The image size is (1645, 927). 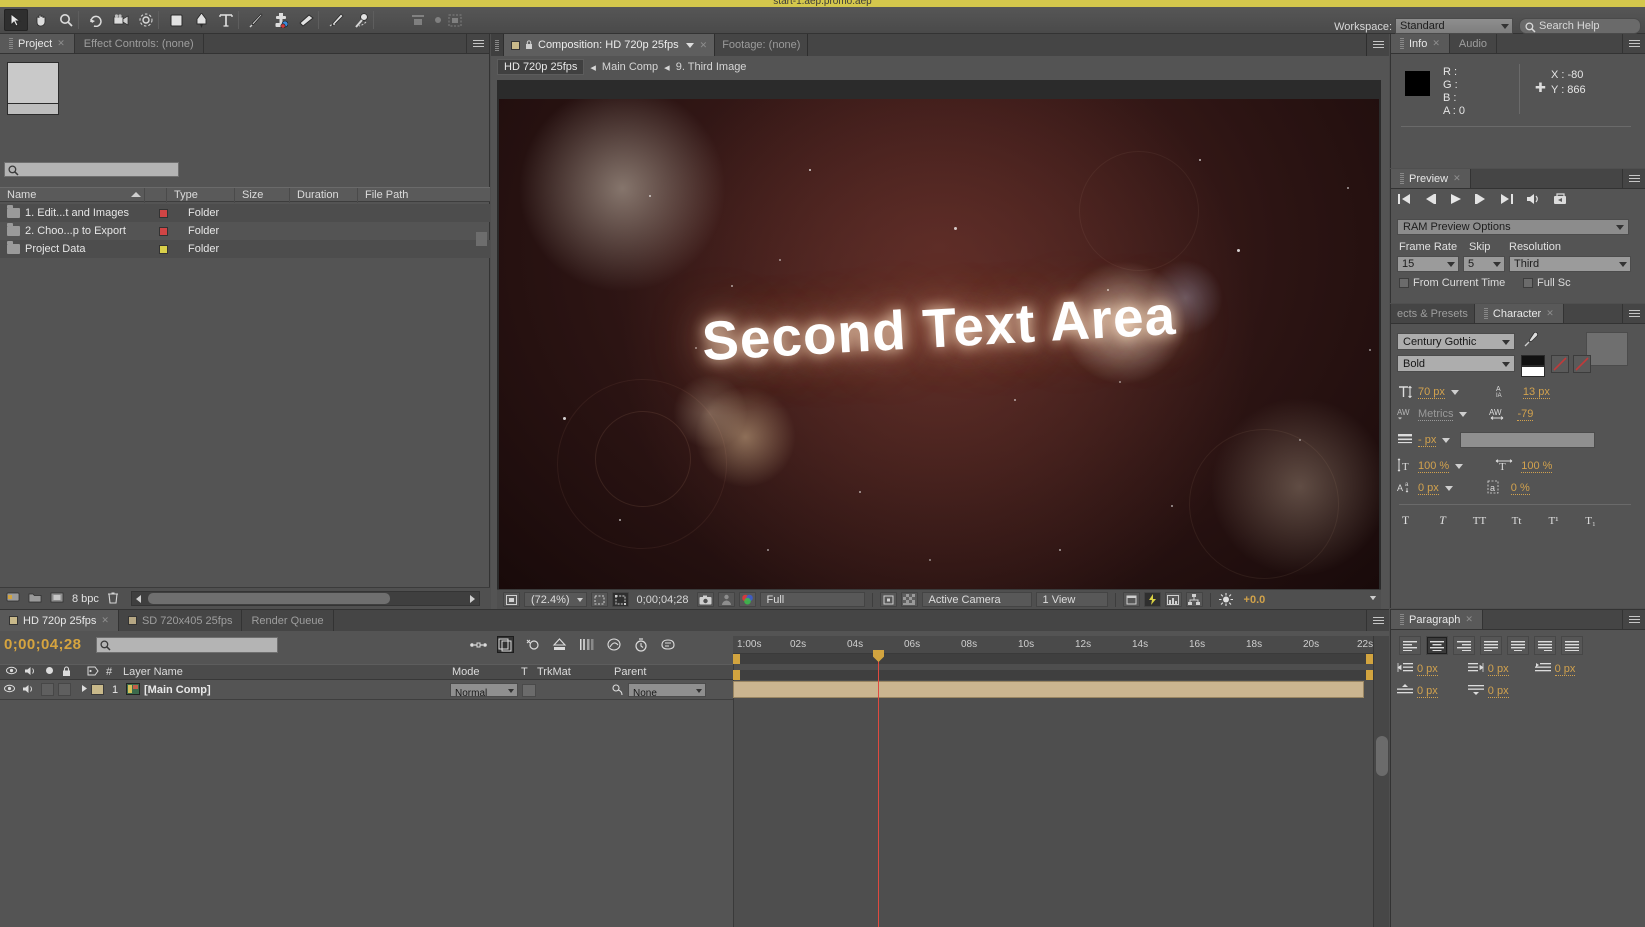 What do you see at coordinates (1560, 200) in the screenshot?
I see `ram-preview-button` at bounding box center [1560, 200].